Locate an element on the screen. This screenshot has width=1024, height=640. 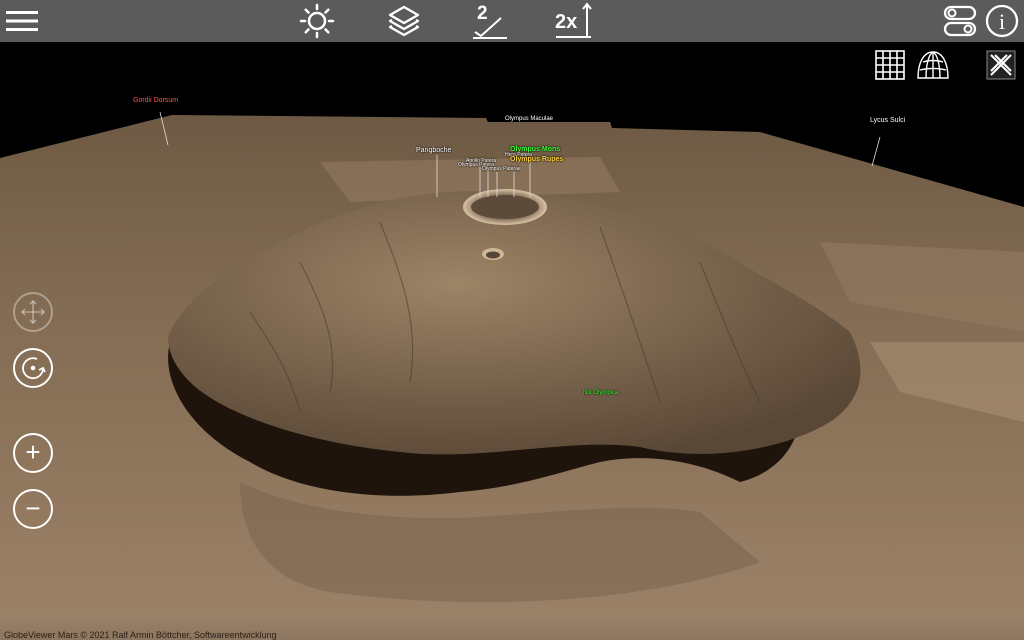
pan-button is located at coordinates (33, 312).